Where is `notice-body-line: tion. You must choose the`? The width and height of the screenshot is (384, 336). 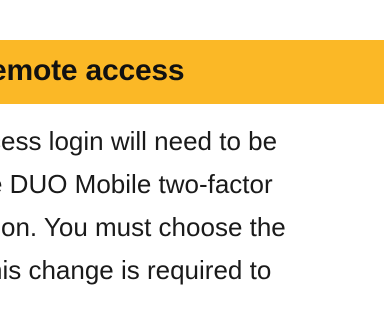
notice-body-line: tion. You must choose the is located at coordinates (143, 227).